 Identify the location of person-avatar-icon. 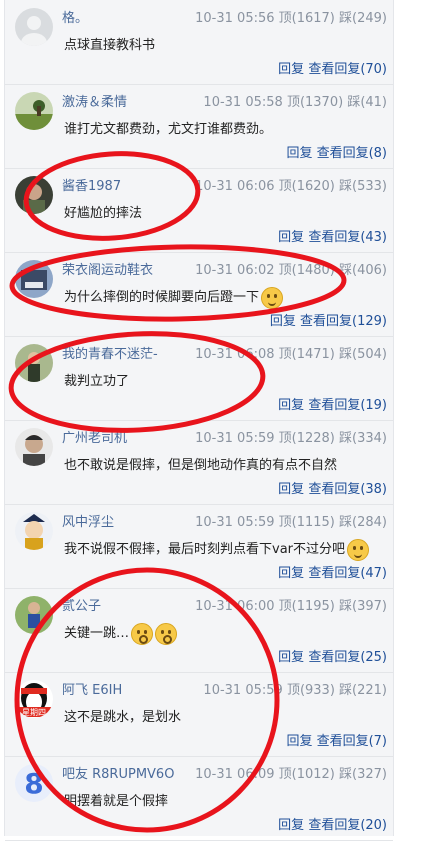
(34, 363).